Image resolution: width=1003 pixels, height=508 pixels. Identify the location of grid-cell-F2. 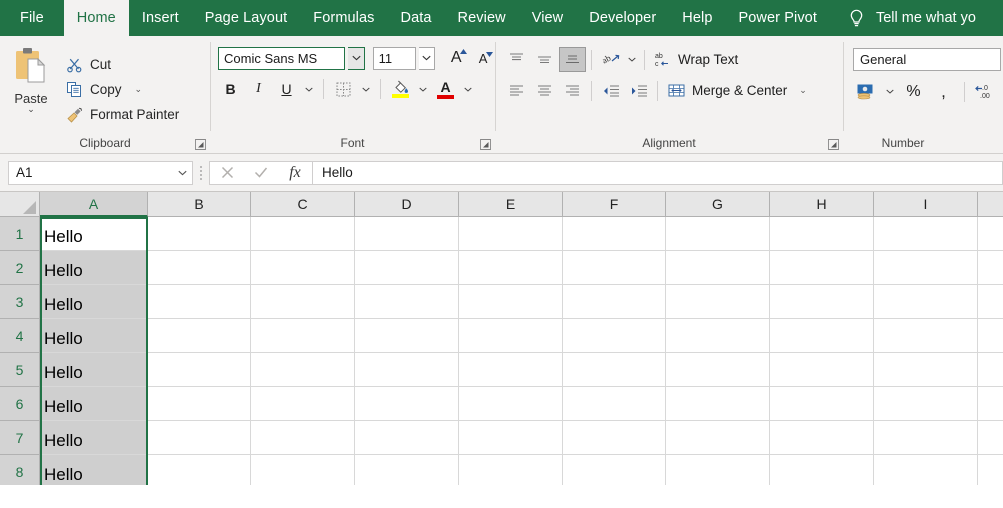
(614, 268).